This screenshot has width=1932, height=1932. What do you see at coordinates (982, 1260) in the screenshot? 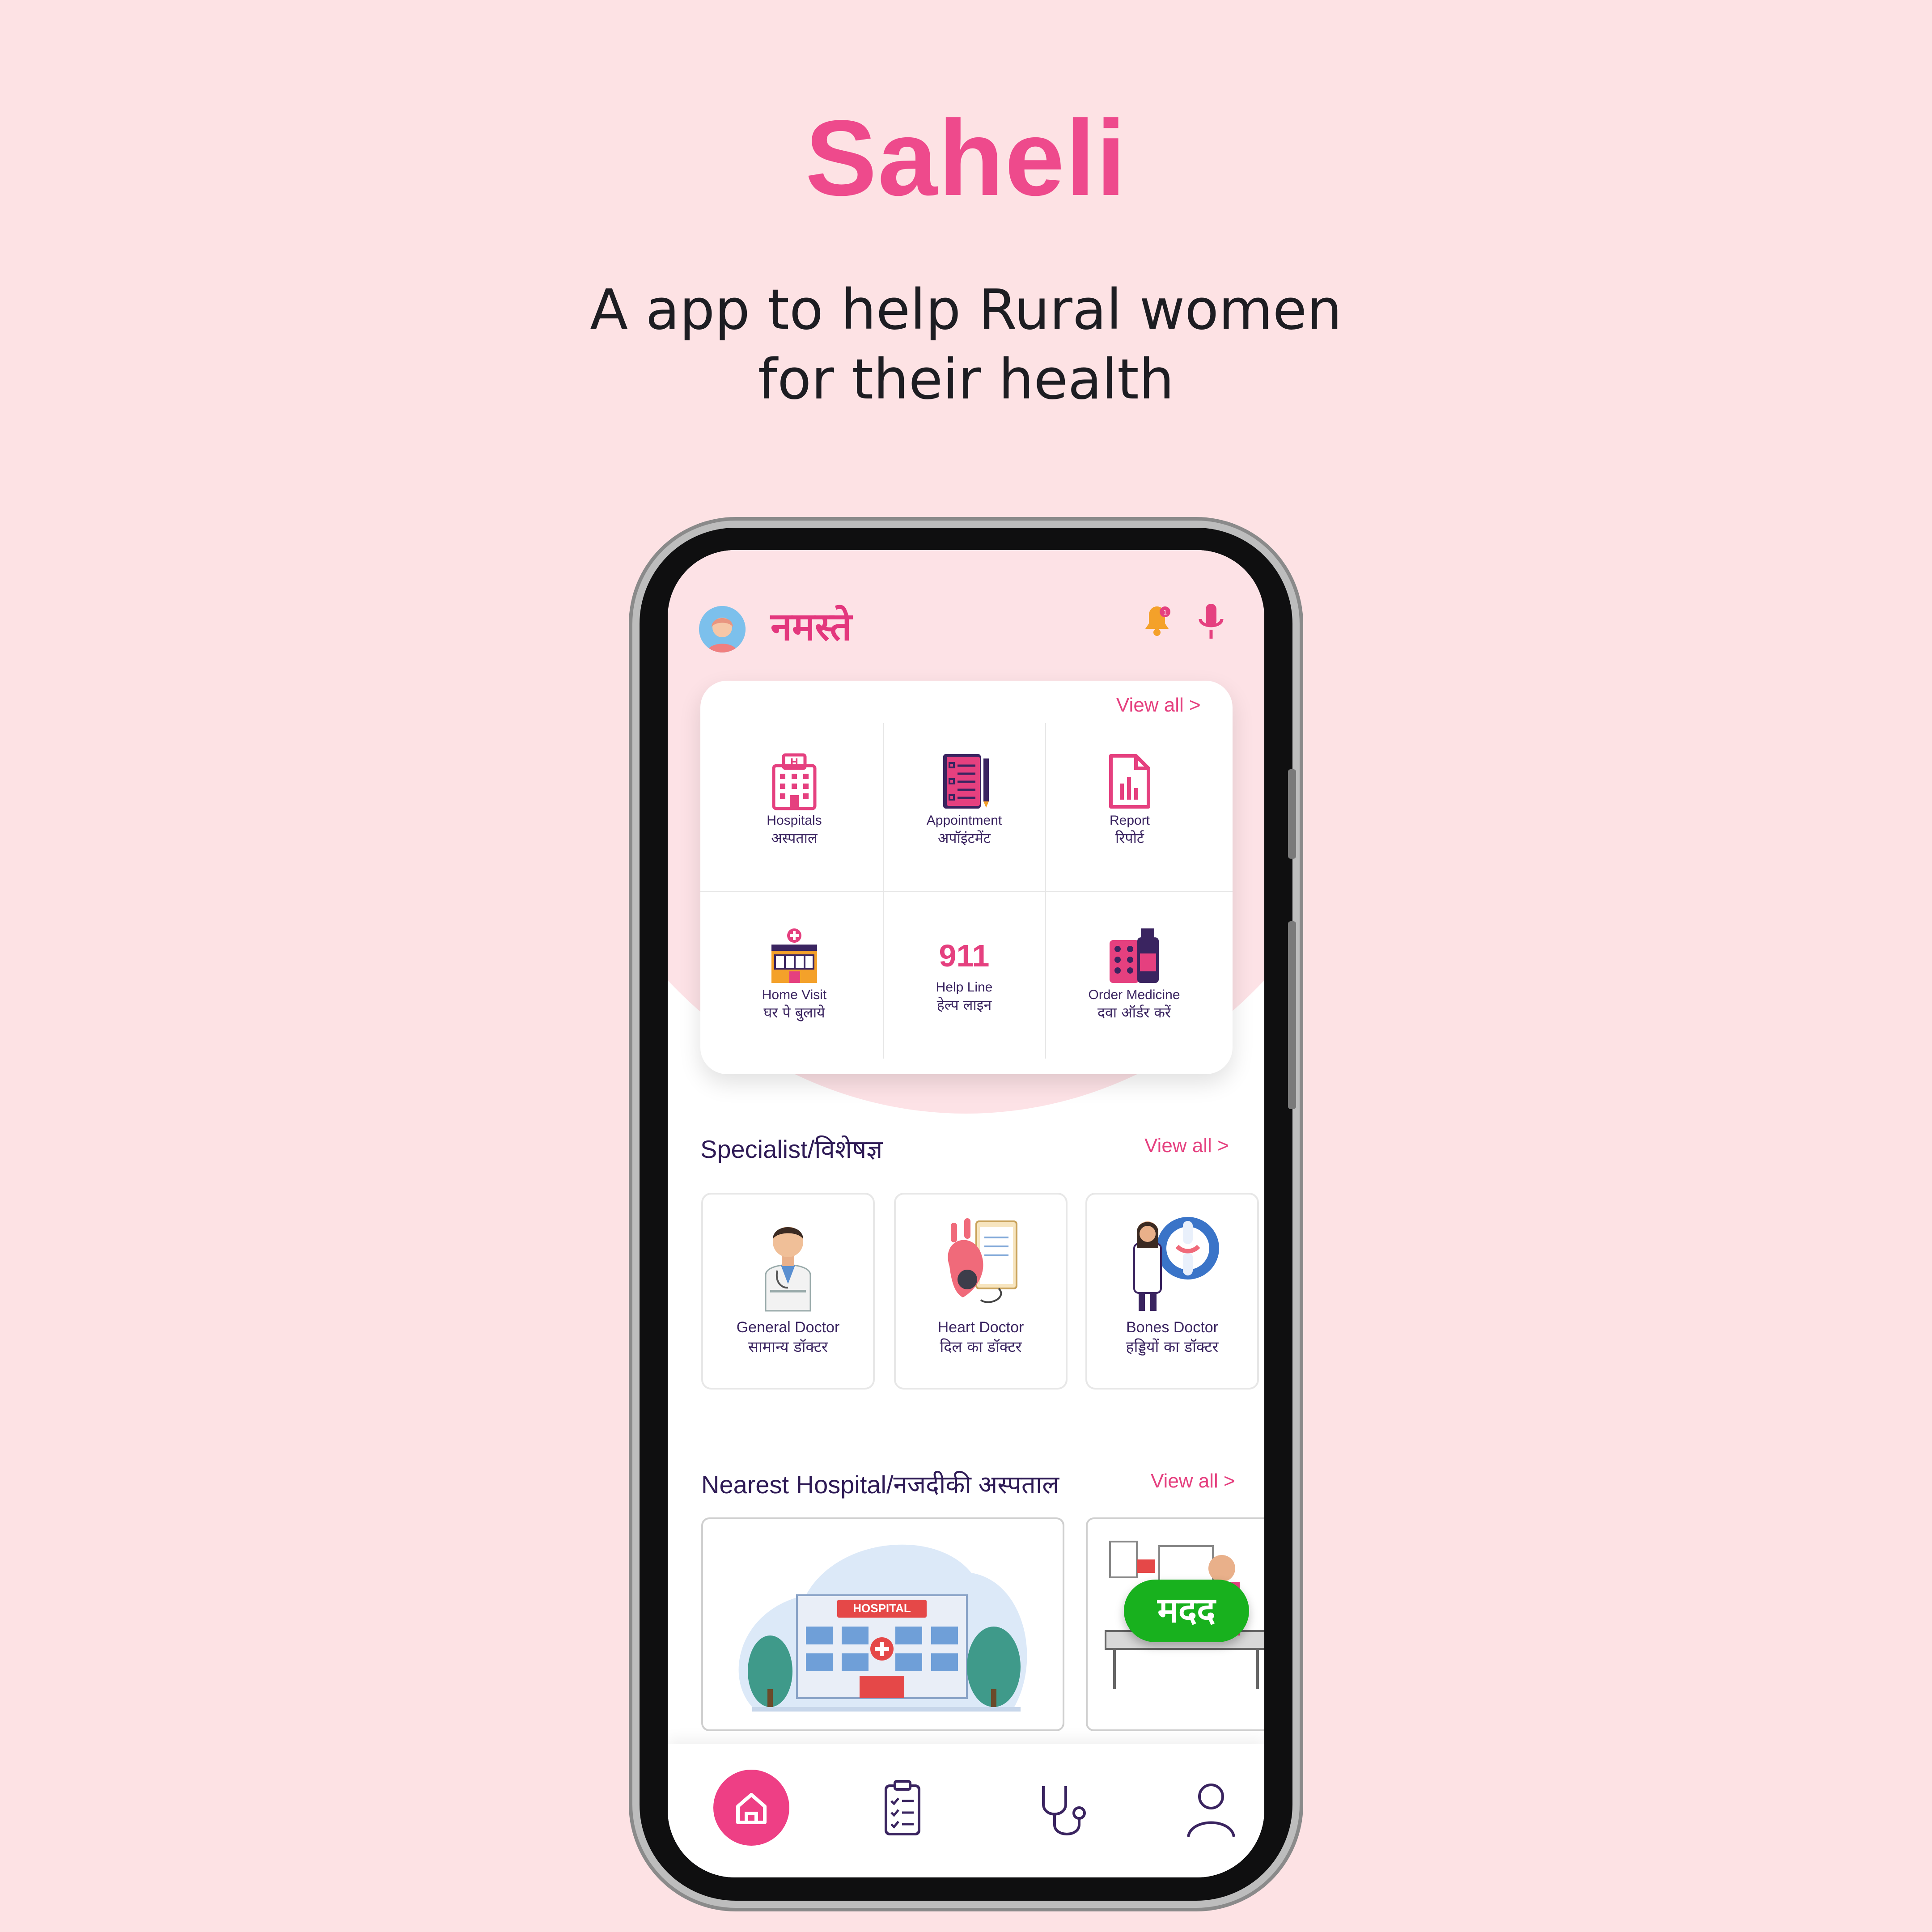
I see `heart-doctor-illustration` at bounding box center [982, 1260].